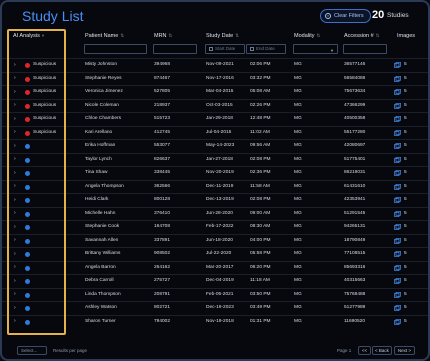 The width and height of the screenshot is (430, 361). I want to click on study-date-cell: Feb-17-2022, so click(220, 226).